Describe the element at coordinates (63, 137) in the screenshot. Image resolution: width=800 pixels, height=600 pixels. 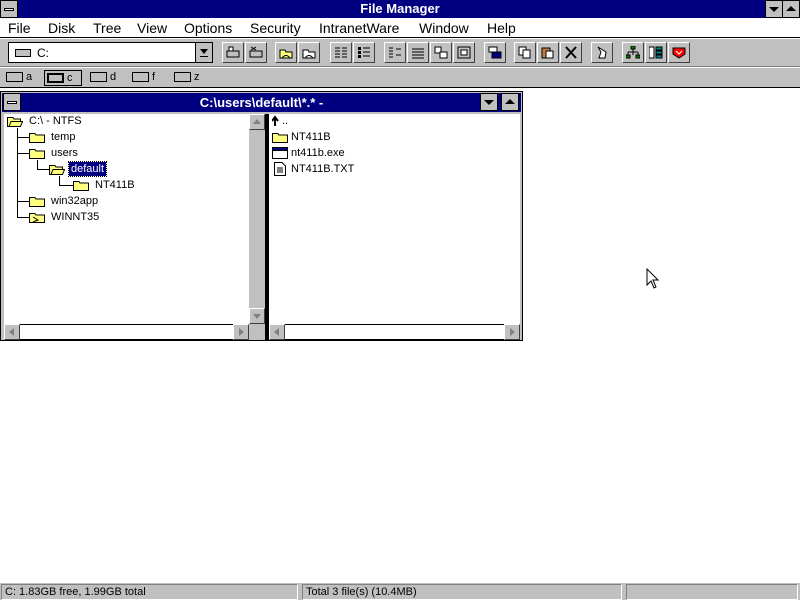
I see `tree-node-label: temp` at that location.